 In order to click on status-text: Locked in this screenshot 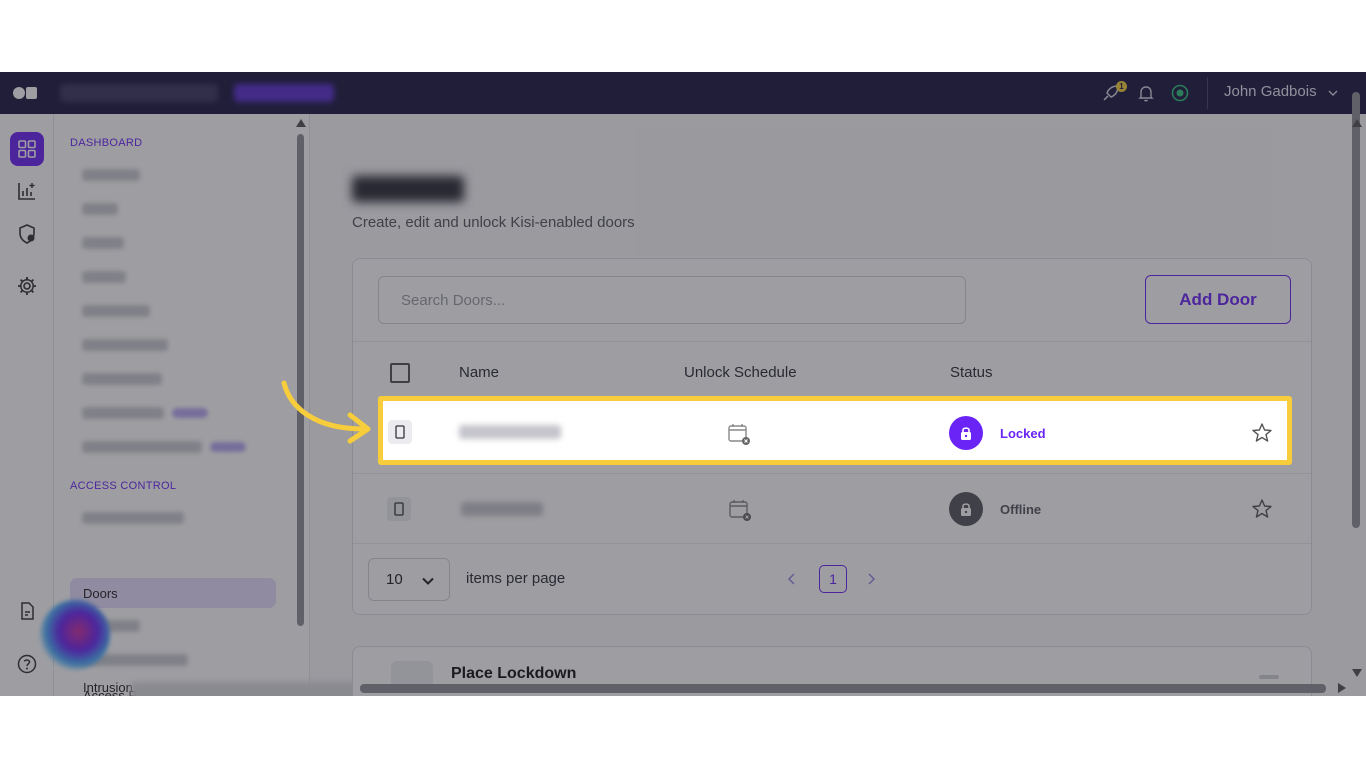, I will do `click(1023, 433)`.